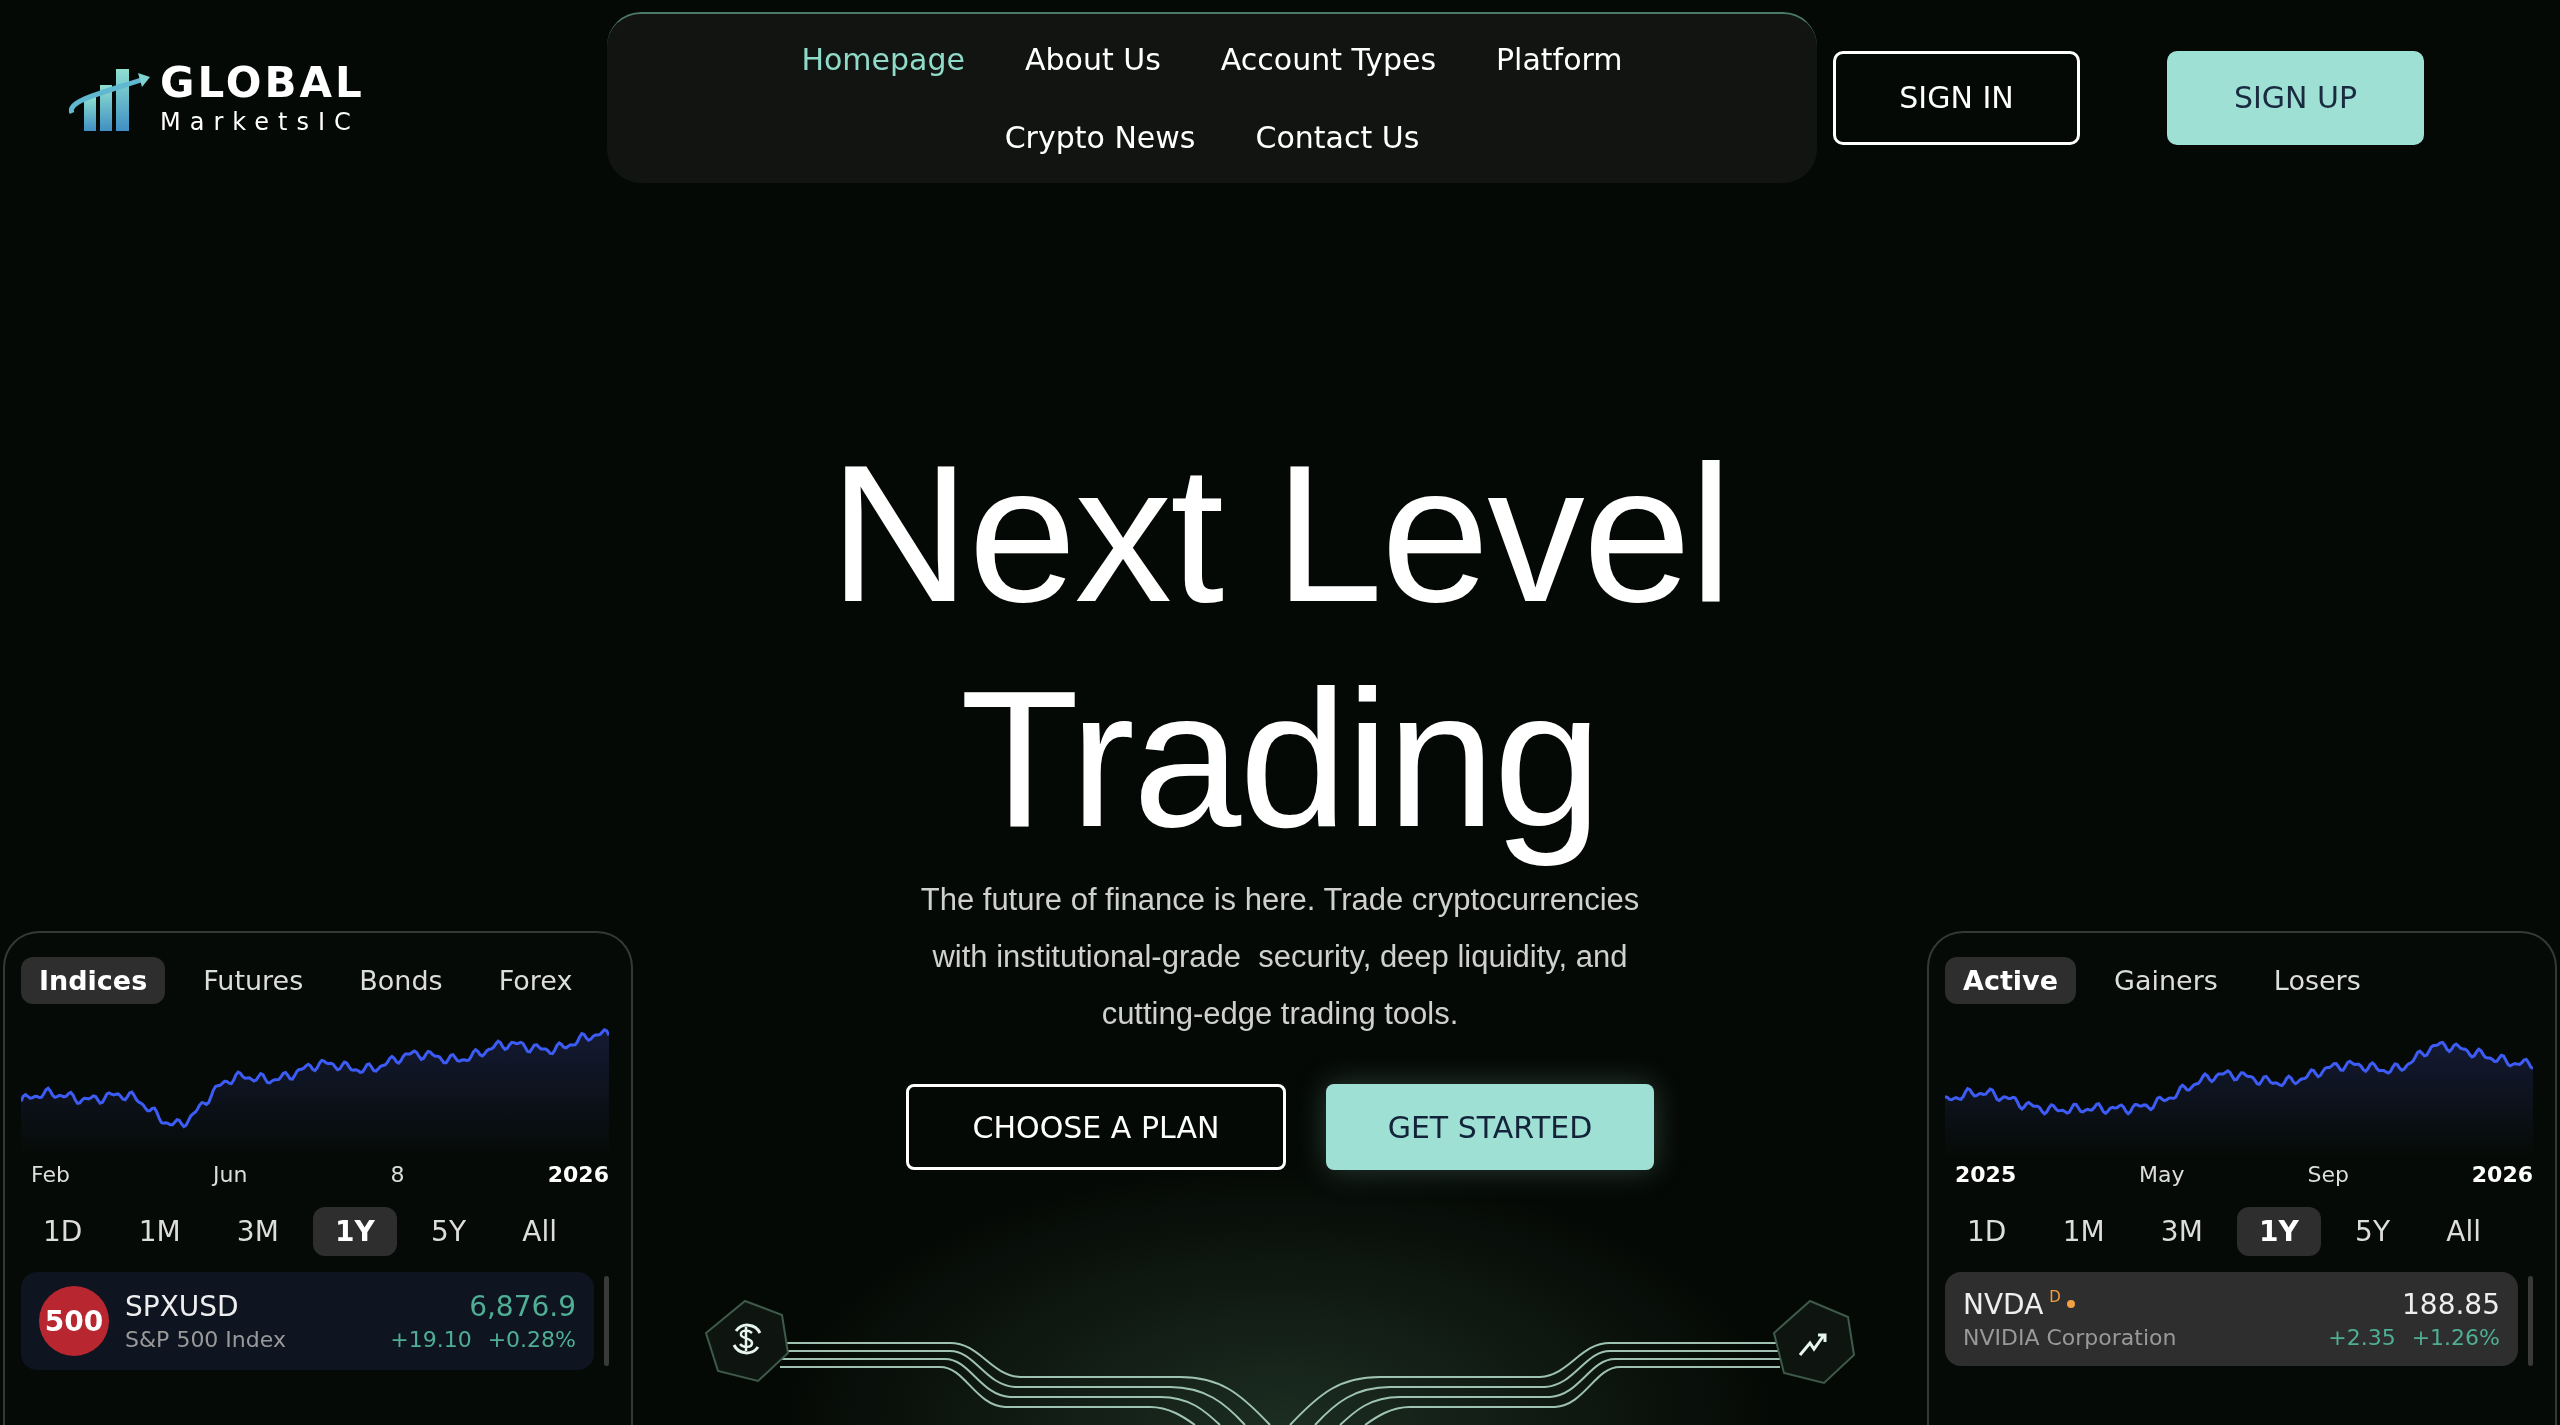 The image size is (2560, 1425). What do you see at coordinates (1280, 533) in the screenshot?
I see `hero-title: Next Level` at bounding box center [1280, 533].